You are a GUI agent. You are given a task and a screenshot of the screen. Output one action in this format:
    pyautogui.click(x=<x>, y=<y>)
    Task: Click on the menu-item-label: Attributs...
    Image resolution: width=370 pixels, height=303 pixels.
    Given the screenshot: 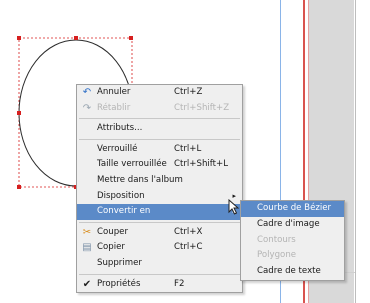 What is the action you would take?
    pyautogui.click(x=120, y=128)
    